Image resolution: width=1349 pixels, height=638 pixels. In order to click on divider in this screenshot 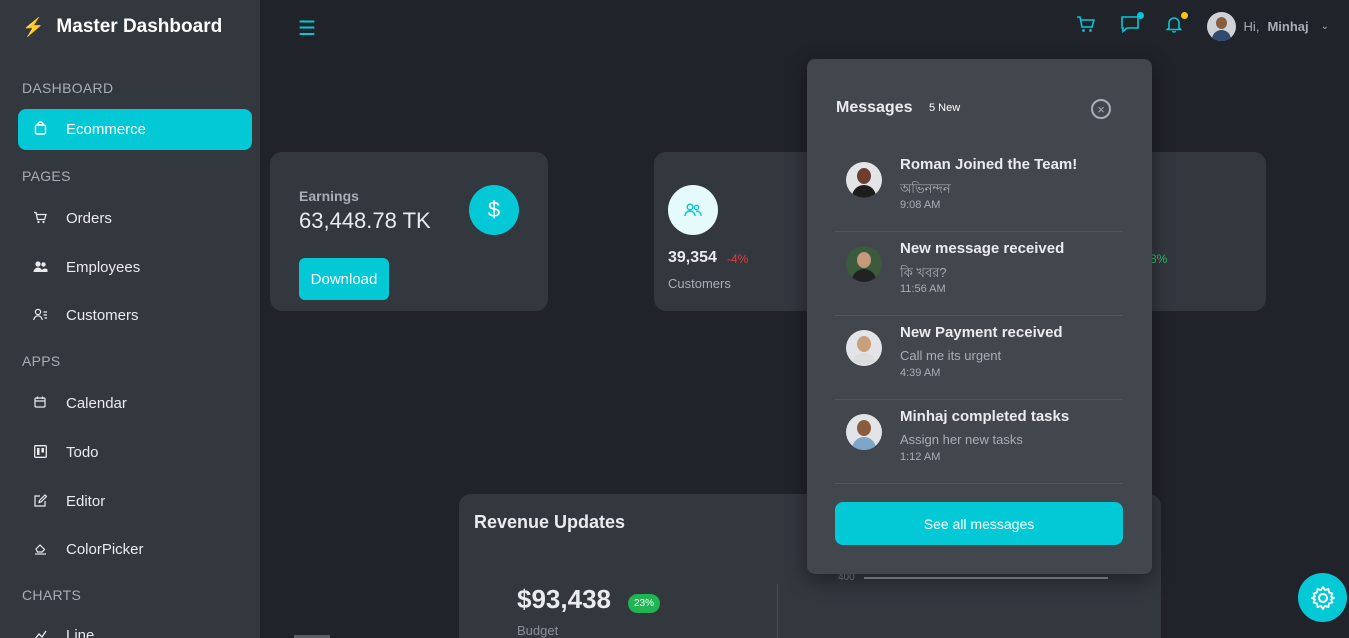, I will do `click(777, 611)`.